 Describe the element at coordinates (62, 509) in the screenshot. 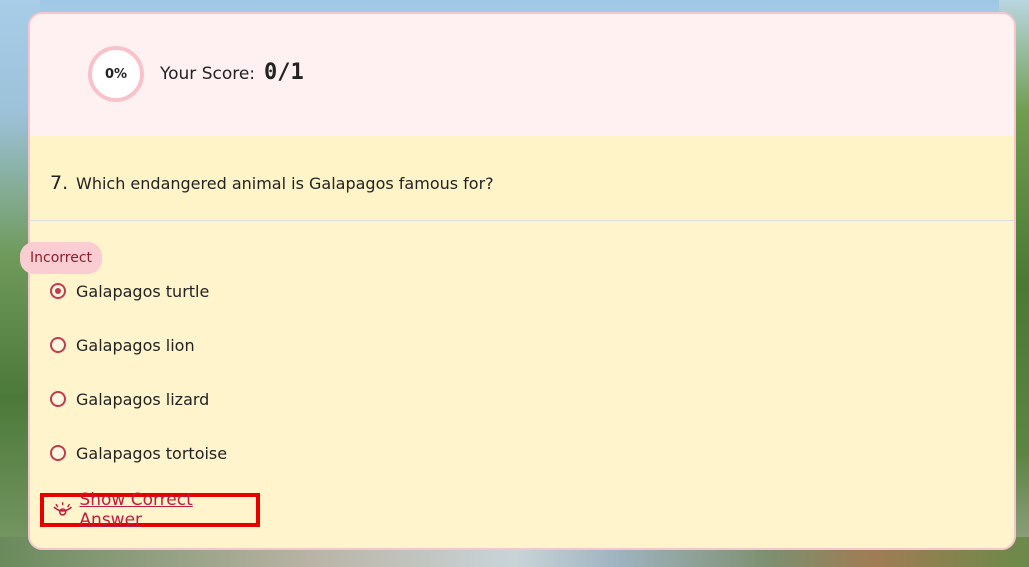

I see `eye-icon` at that location.